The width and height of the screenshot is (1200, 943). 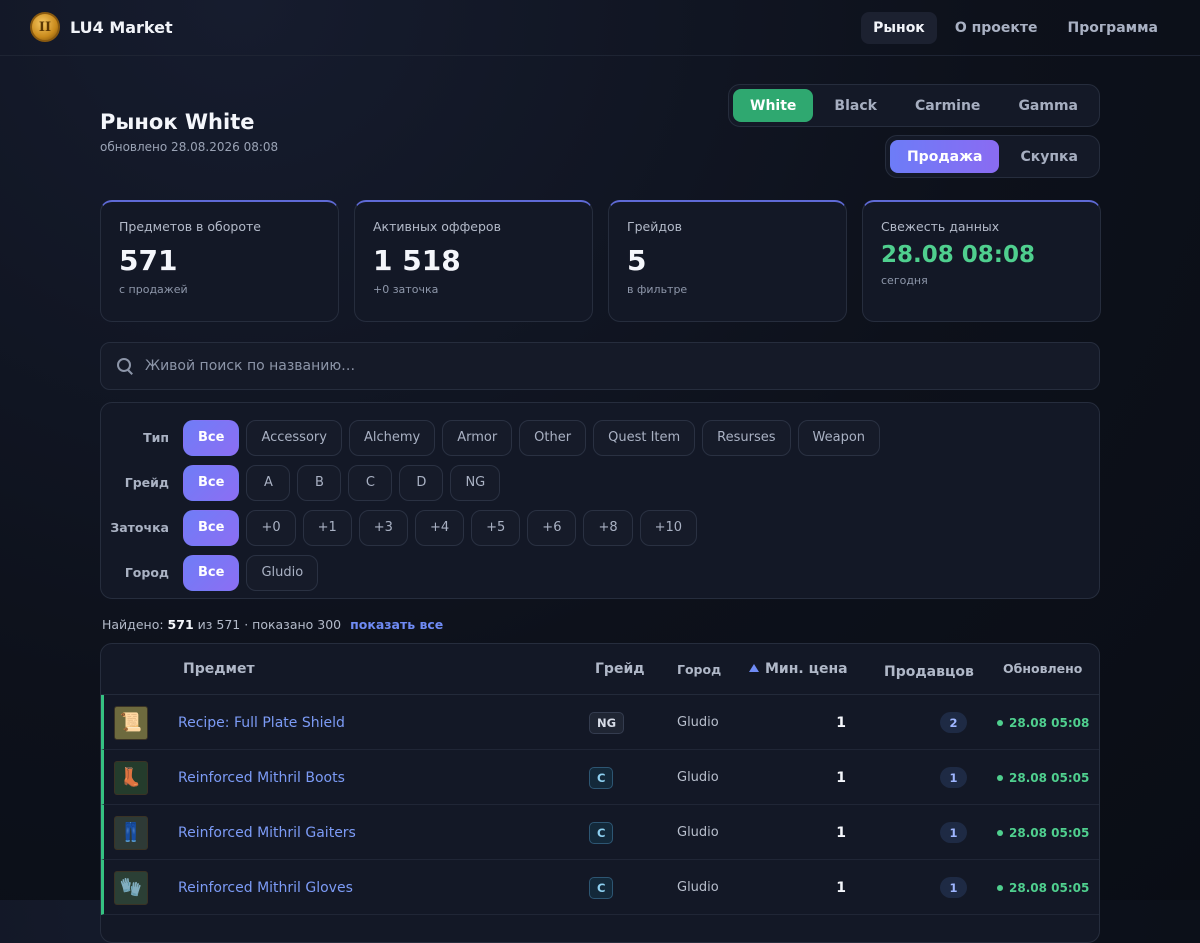 I want to click on chip-enchant-10: +10, so click(x=668, y=527).